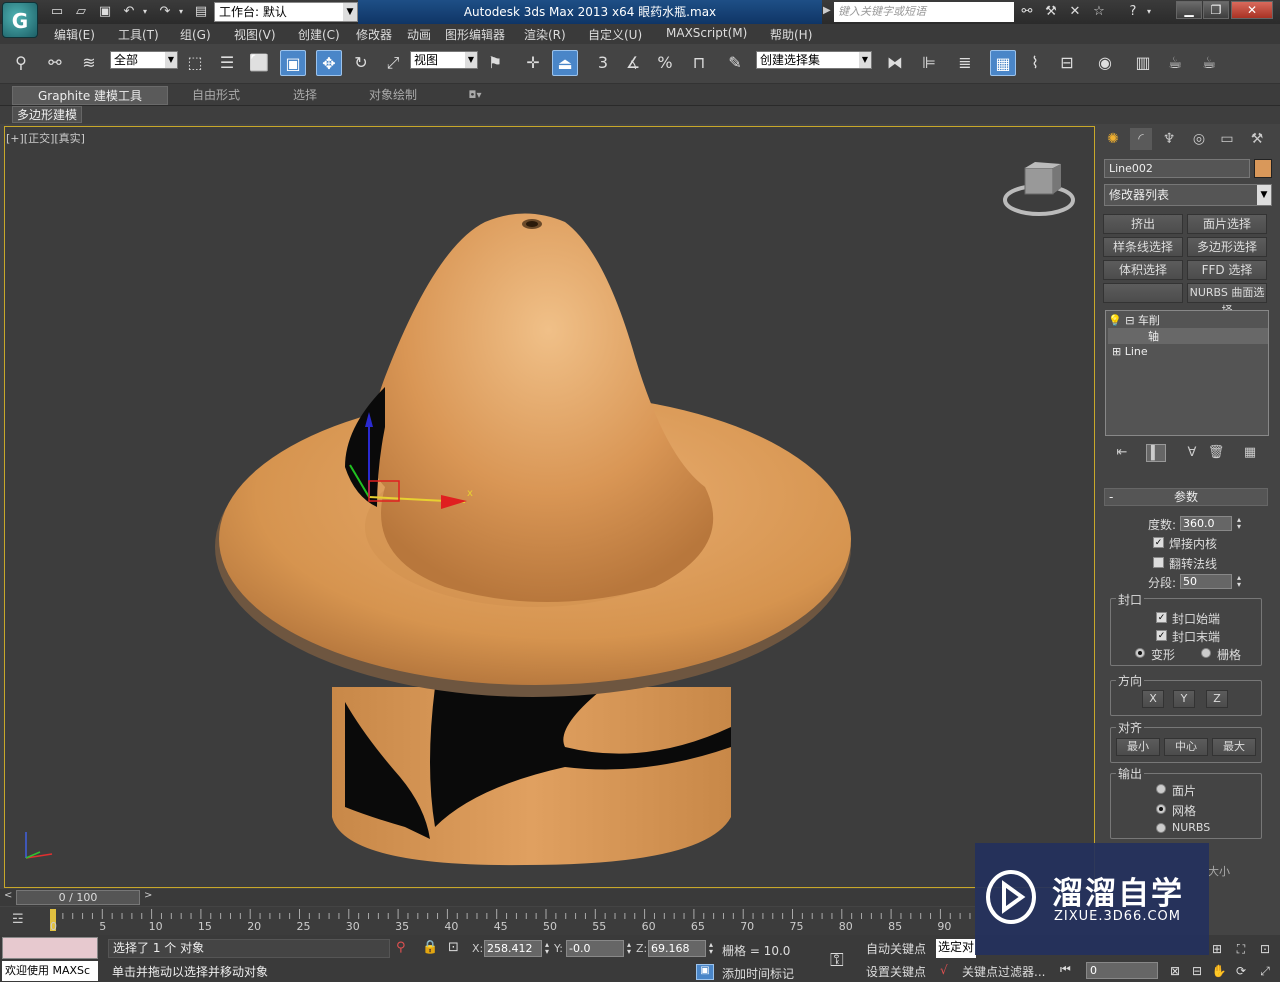 This screenshot has width=1280, height=982. I want to click on menu-help: 帮助(H), so click(791, 34).